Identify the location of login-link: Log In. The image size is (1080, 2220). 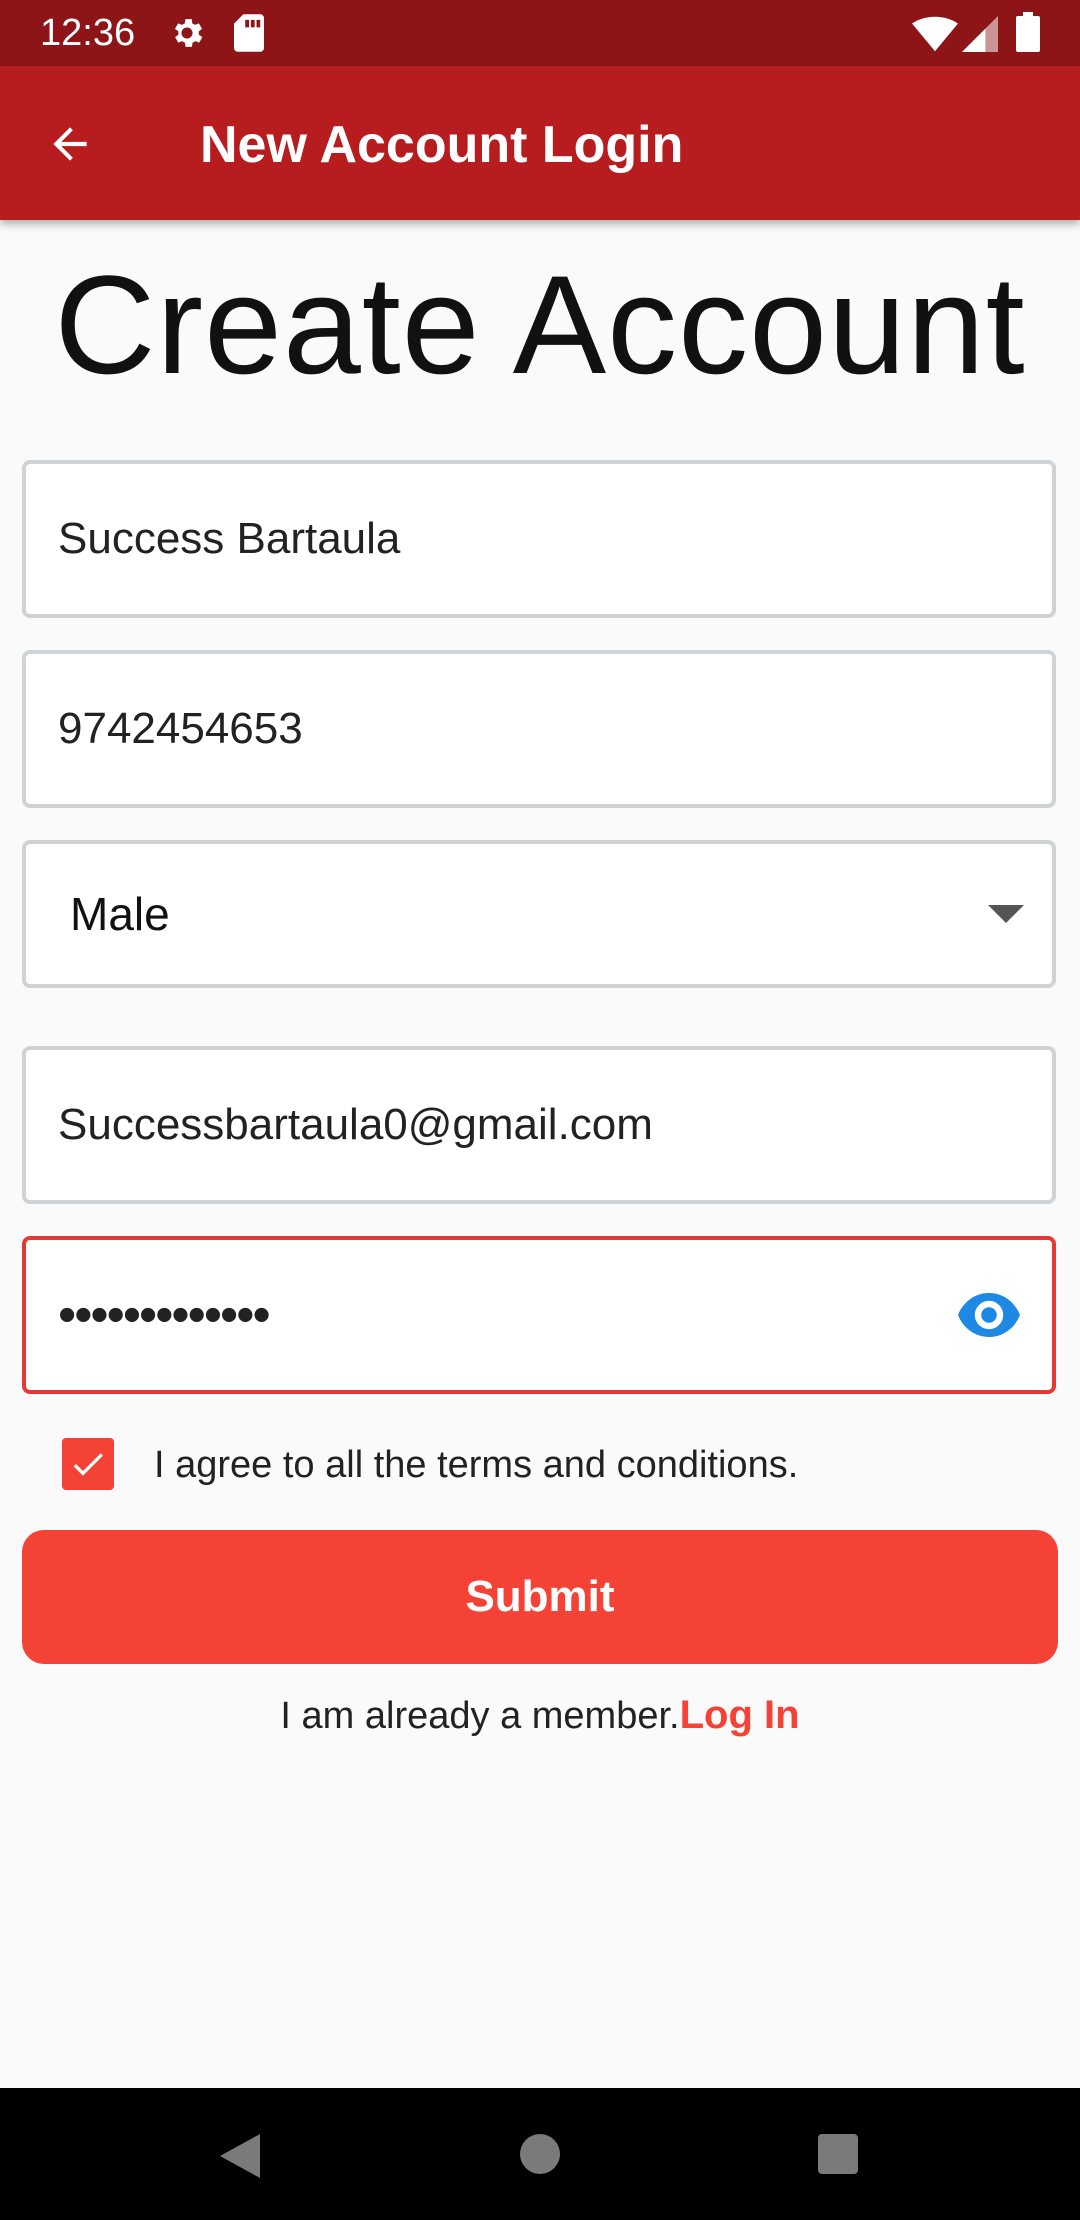
(740, 1715).